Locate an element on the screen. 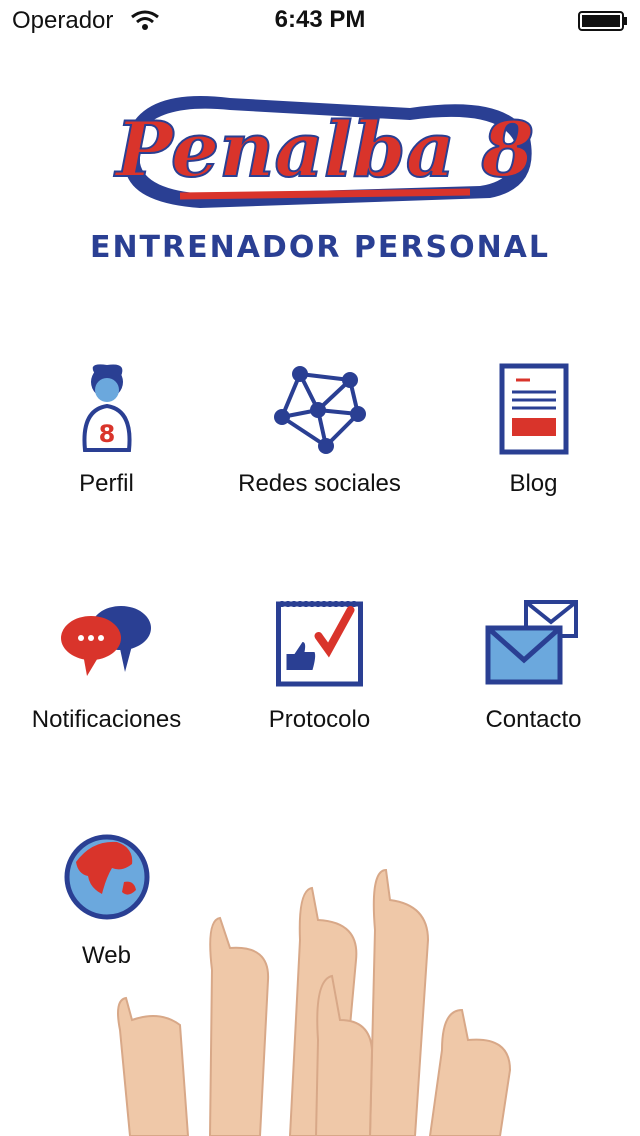 The width and height of the screenshot is (640, 1136). menu-item-web: Web is located at coordinates (106, 907).